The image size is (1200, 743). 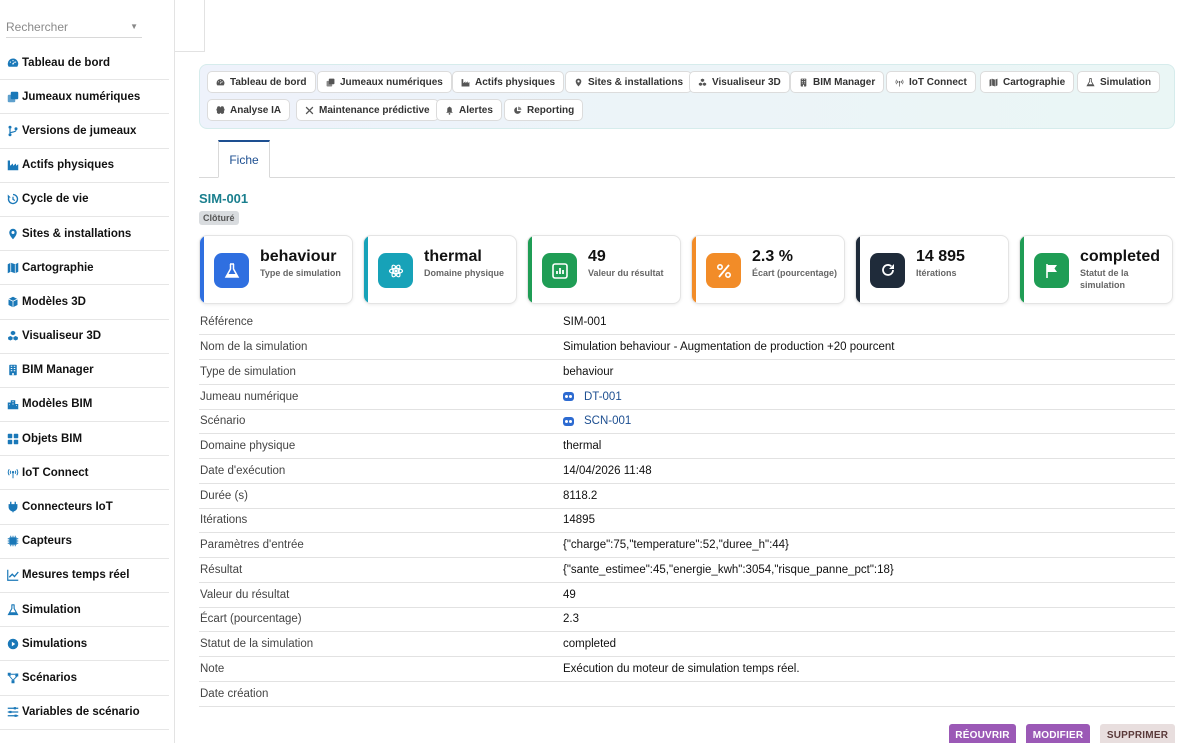 I want to click on sidebar-item-versions-de-jumeaux: Versions de jumeaux, so click(x=84, y=131).